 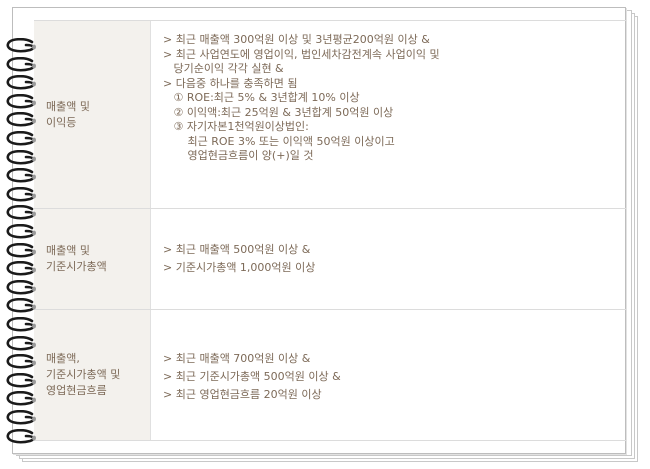 What do you see at coordinates (68, 114) in the screenshot?
I see `row-label: 매출액 및 이익등` at bounding box center [68, 114].